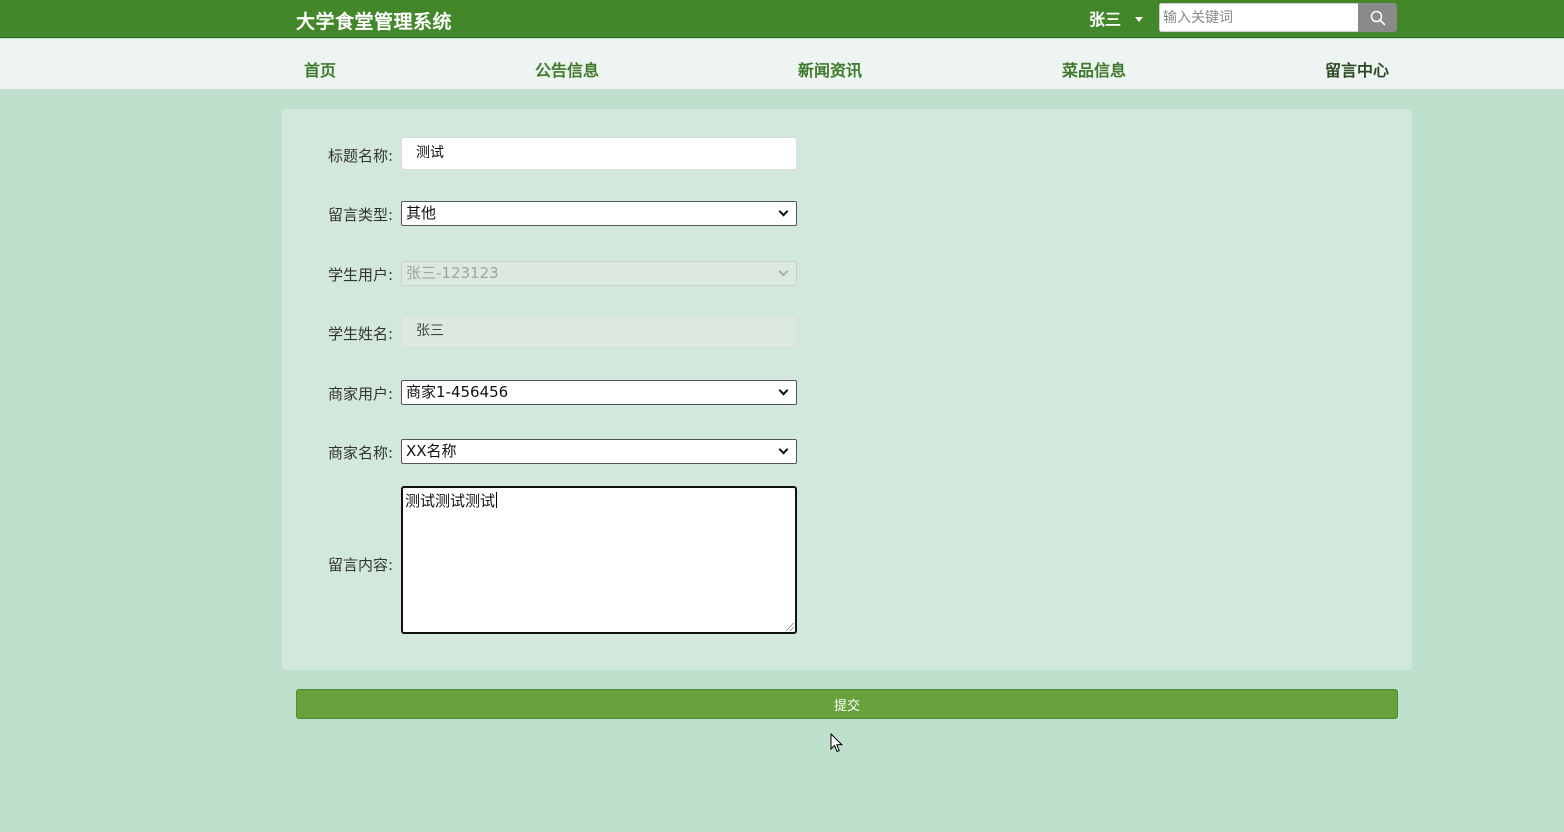 Image resolution: width=1564 pixels, height=832 pixels. What do you see at coordinates (361, 565) in the screenshot?
I see `content-label: 留言内容:` at bounding box center [361, 565].